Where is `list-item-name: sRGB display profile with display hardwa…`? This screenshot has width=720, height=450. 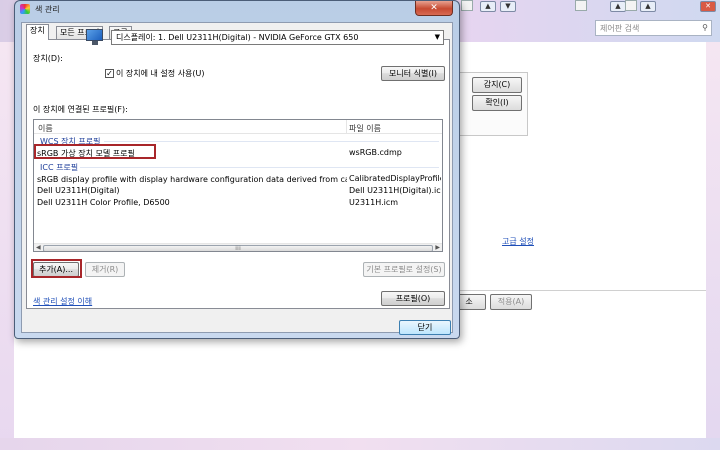 list-item-name: sRGB display profile with display hardwa… is located at coordinates (192, 179).